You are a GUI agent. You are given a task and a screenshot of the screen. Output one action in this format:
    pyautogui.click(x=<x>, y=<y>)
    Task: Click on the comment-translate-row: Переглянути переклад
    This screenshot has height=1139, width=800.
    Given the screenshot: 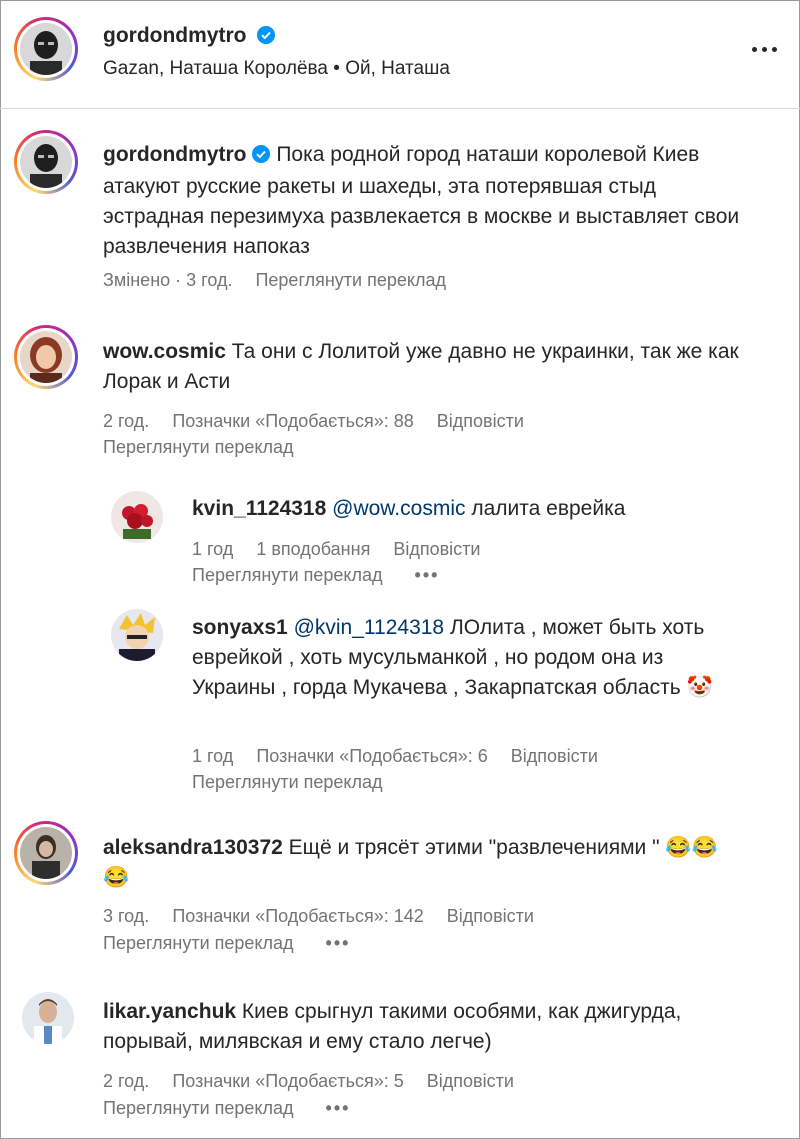 What is the action you would take?
    pyautogui.click(x=207, y=447)
    